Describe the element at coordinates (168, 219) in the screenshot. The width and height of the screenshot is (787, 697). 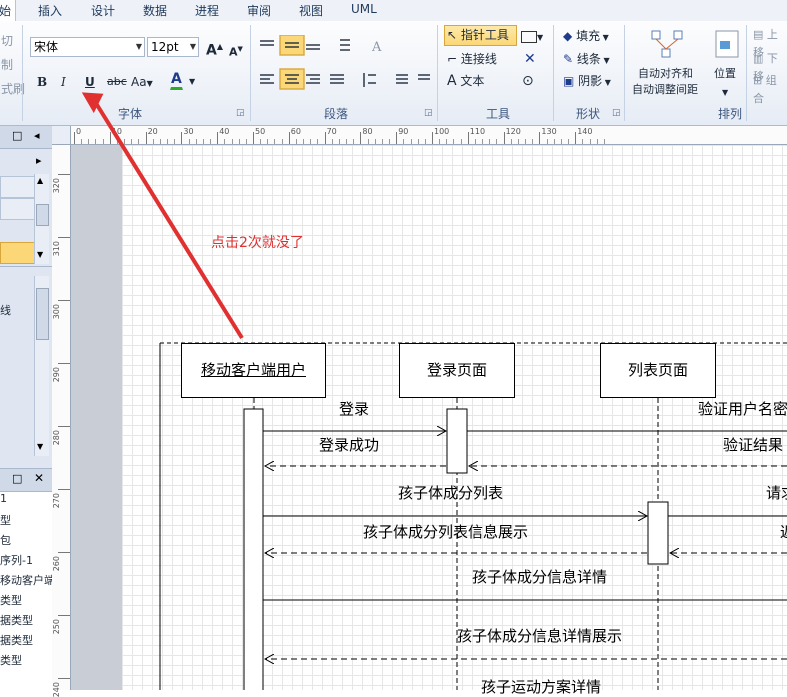
I see `annotation-arrow` at that location.